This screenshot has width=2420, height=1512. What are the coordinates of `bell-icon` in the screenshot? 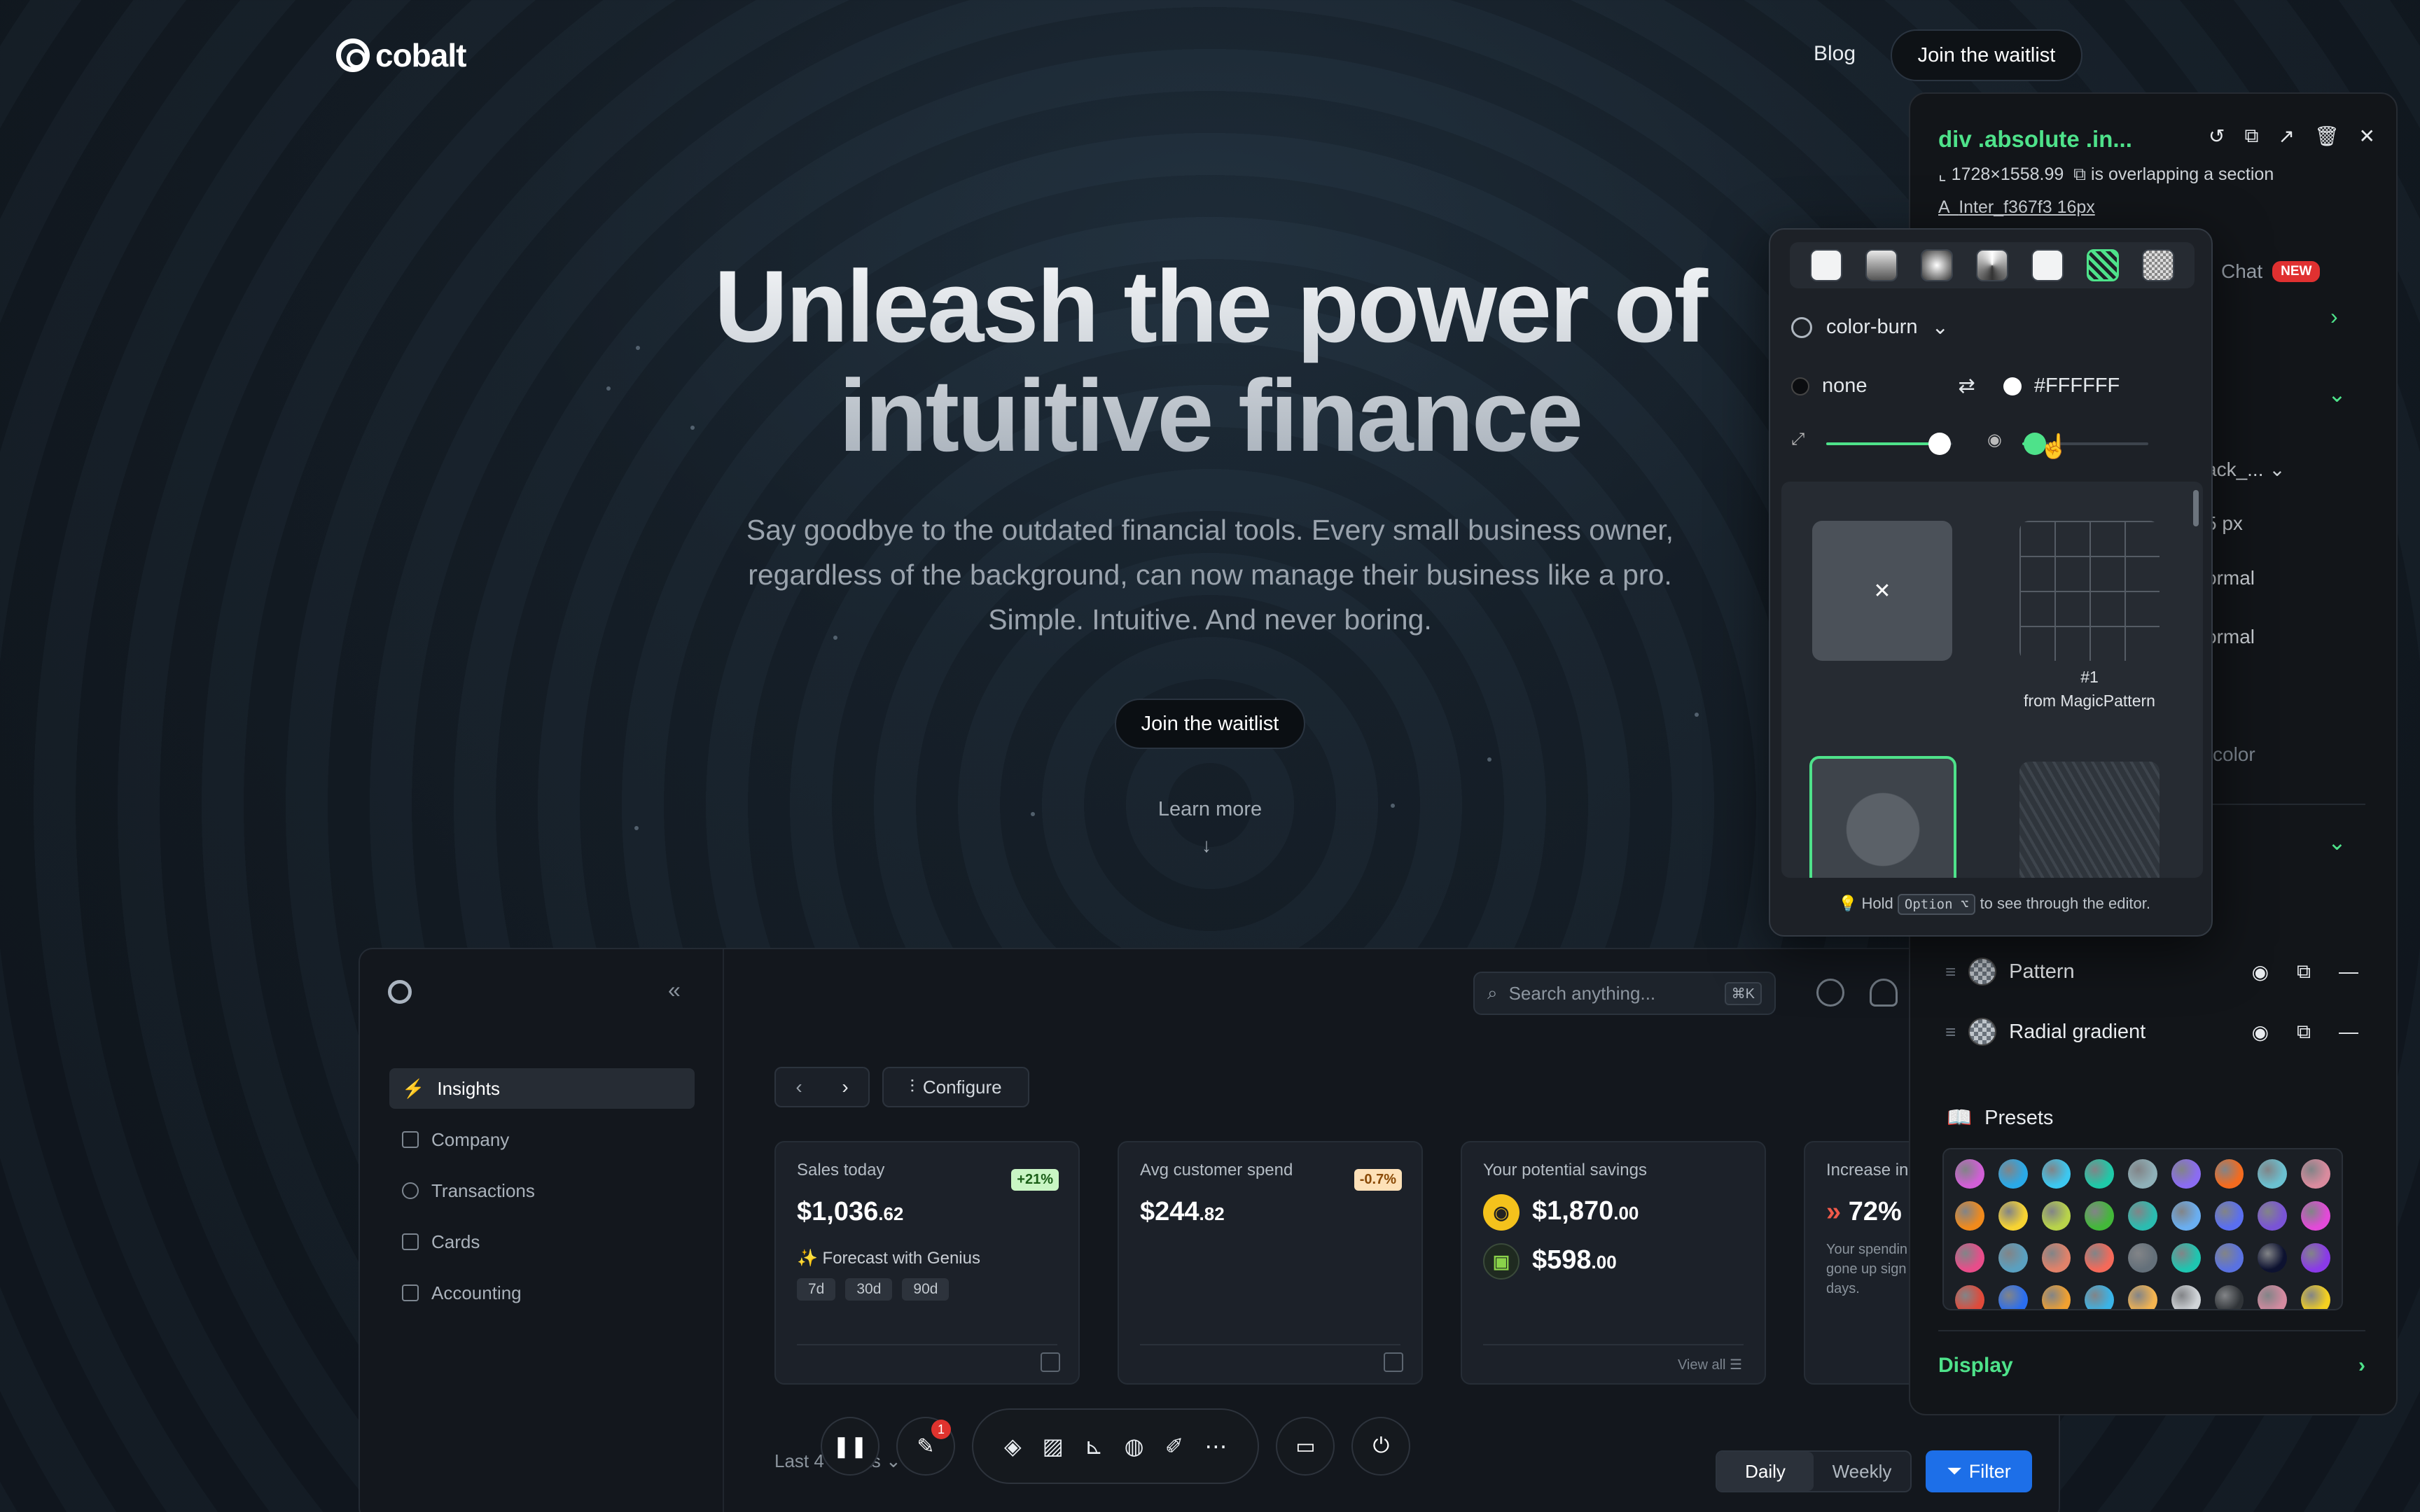 It's located at (1884, 993).